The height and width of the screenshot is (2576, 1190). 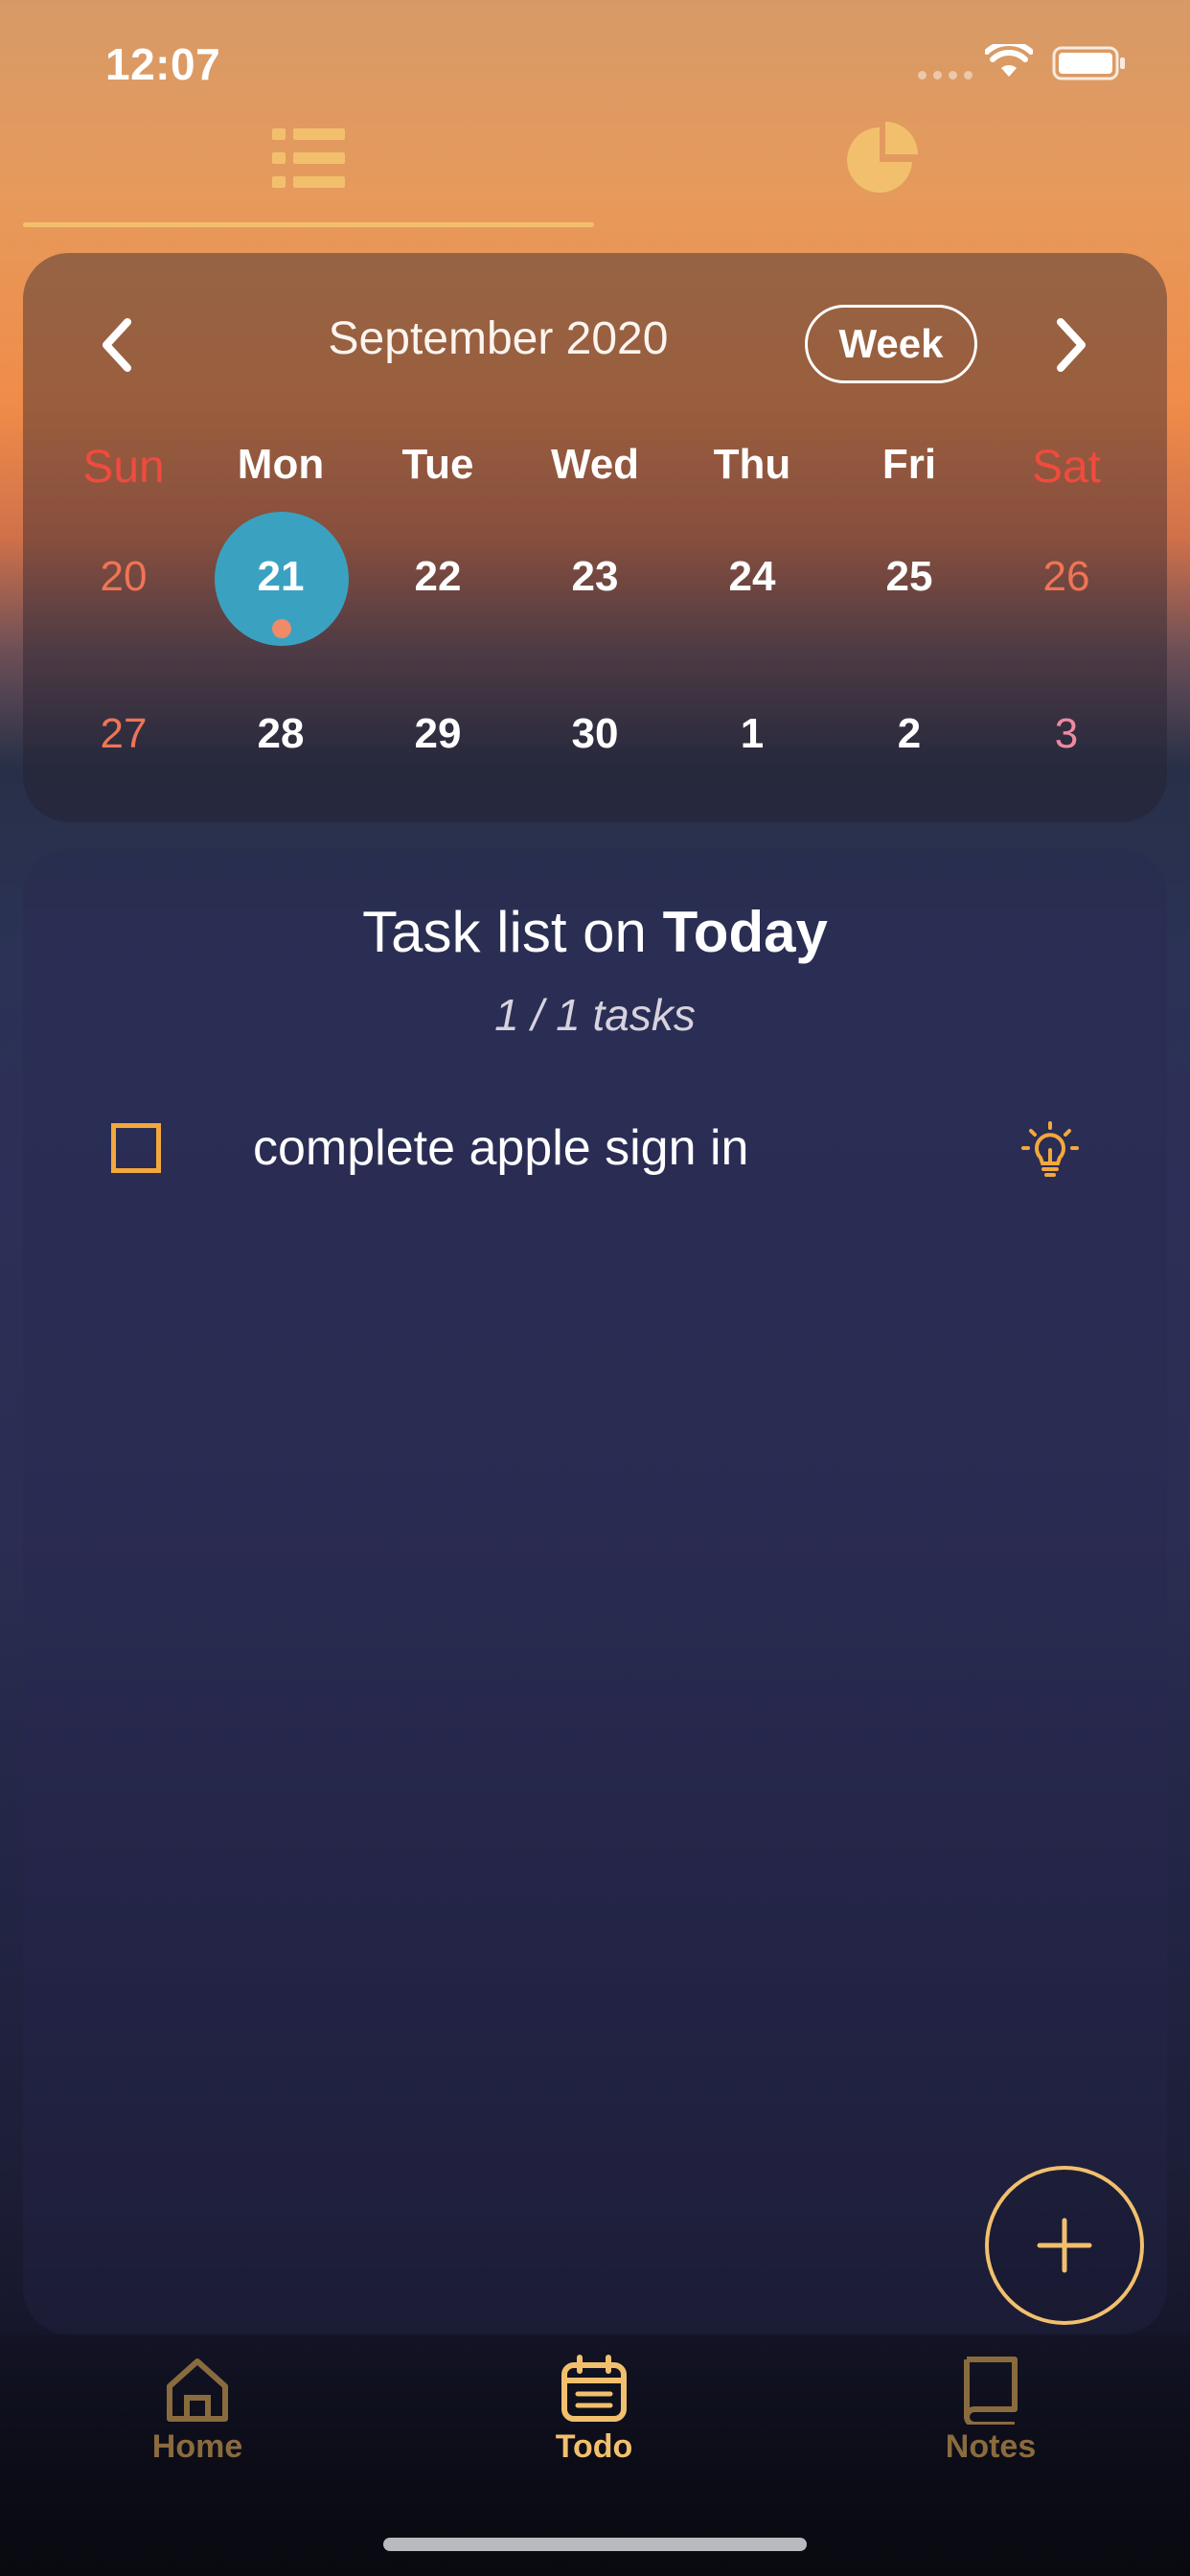 I want to click on weekday-sat: Sat, so click(x=1067, y=467).